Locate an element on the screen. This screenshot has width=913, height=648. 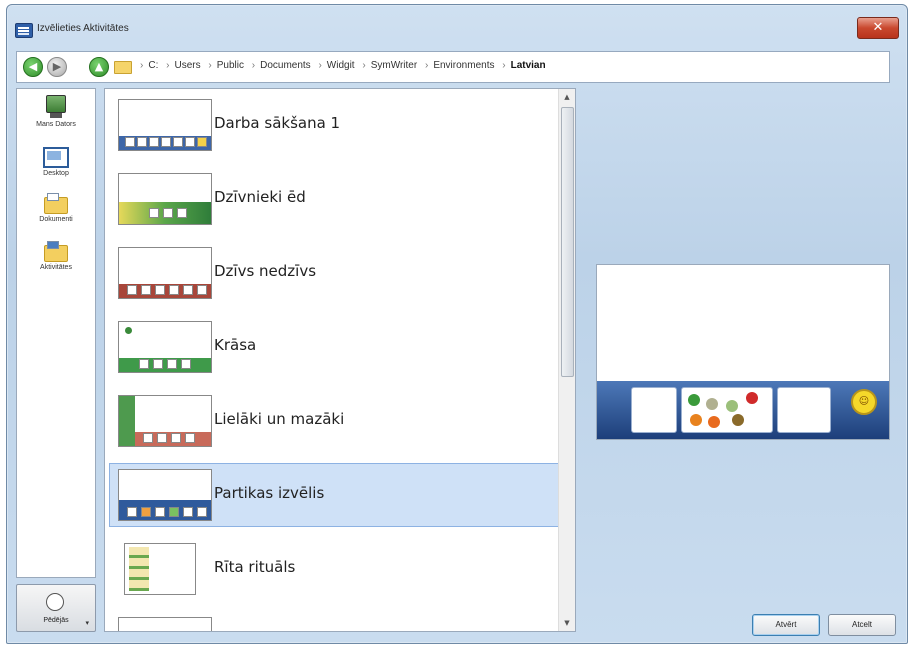
list-item: Darba sākšana 1 is located at coordinates (340, 125).